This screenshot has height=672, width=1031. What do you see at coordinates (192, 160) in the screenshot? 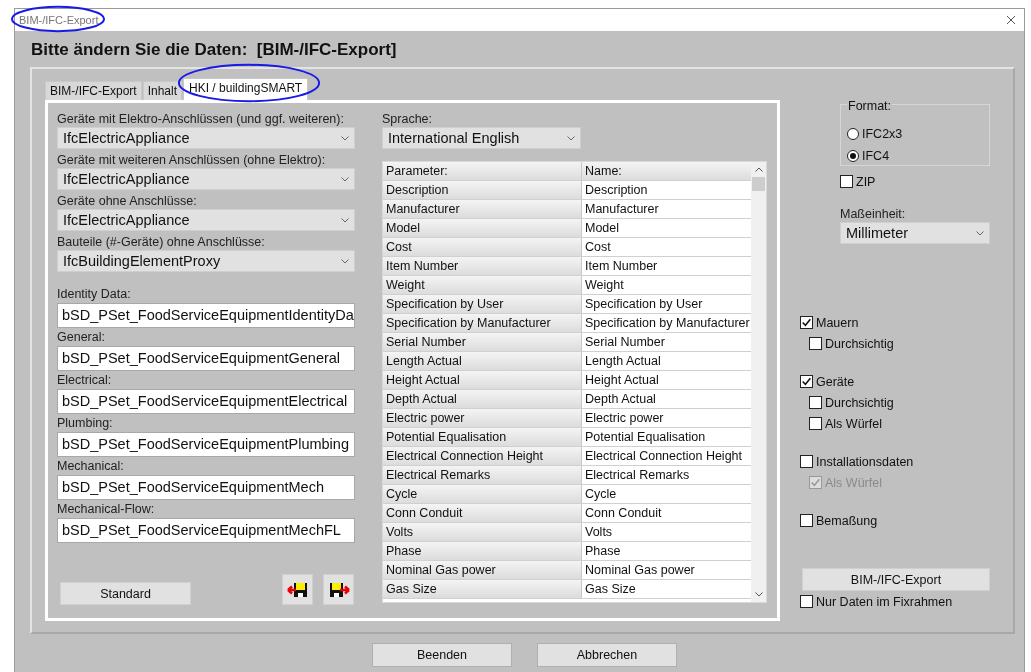
I see `field-label: Geräte mit weiteren Anschlüssen (ohne Elektro):` at bounding box center [192, 160].